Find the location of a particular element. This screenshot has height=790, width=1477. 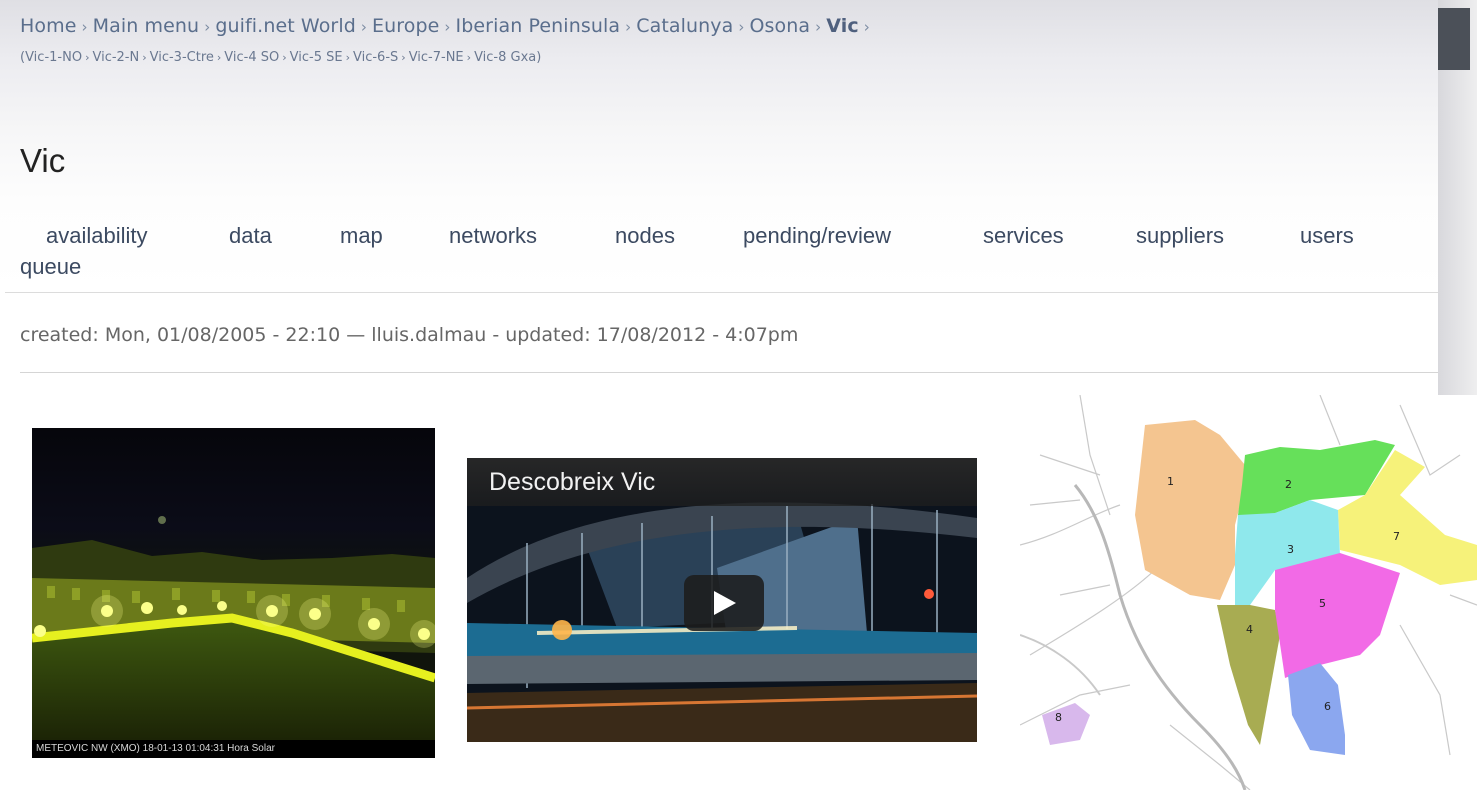

scrollbar-thumb is located at coordinates (1454, 39).